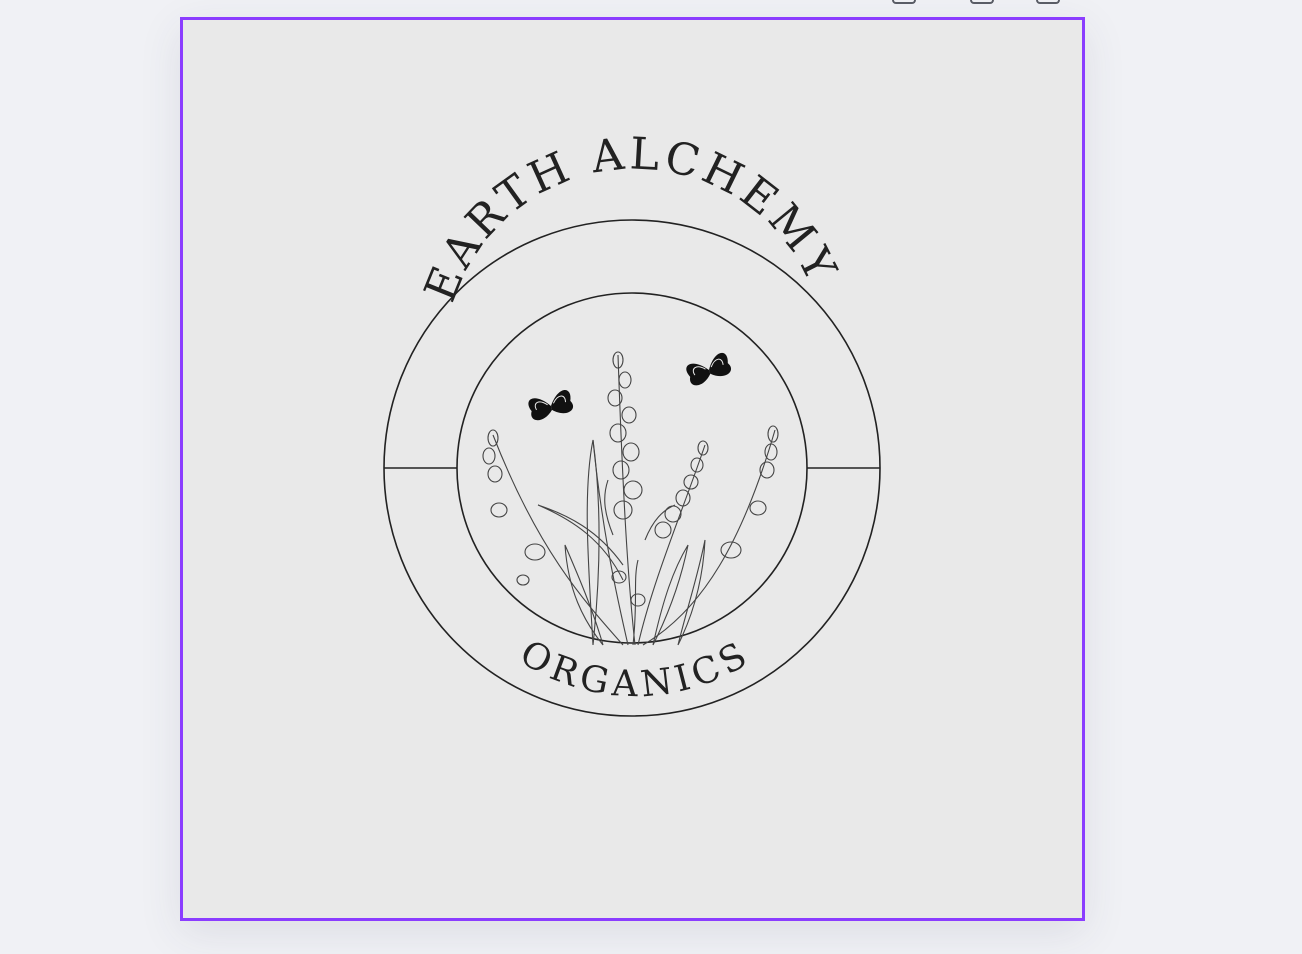  I want to click on brand-name-text: EARTH ALCHEMY, so click(631, 218).